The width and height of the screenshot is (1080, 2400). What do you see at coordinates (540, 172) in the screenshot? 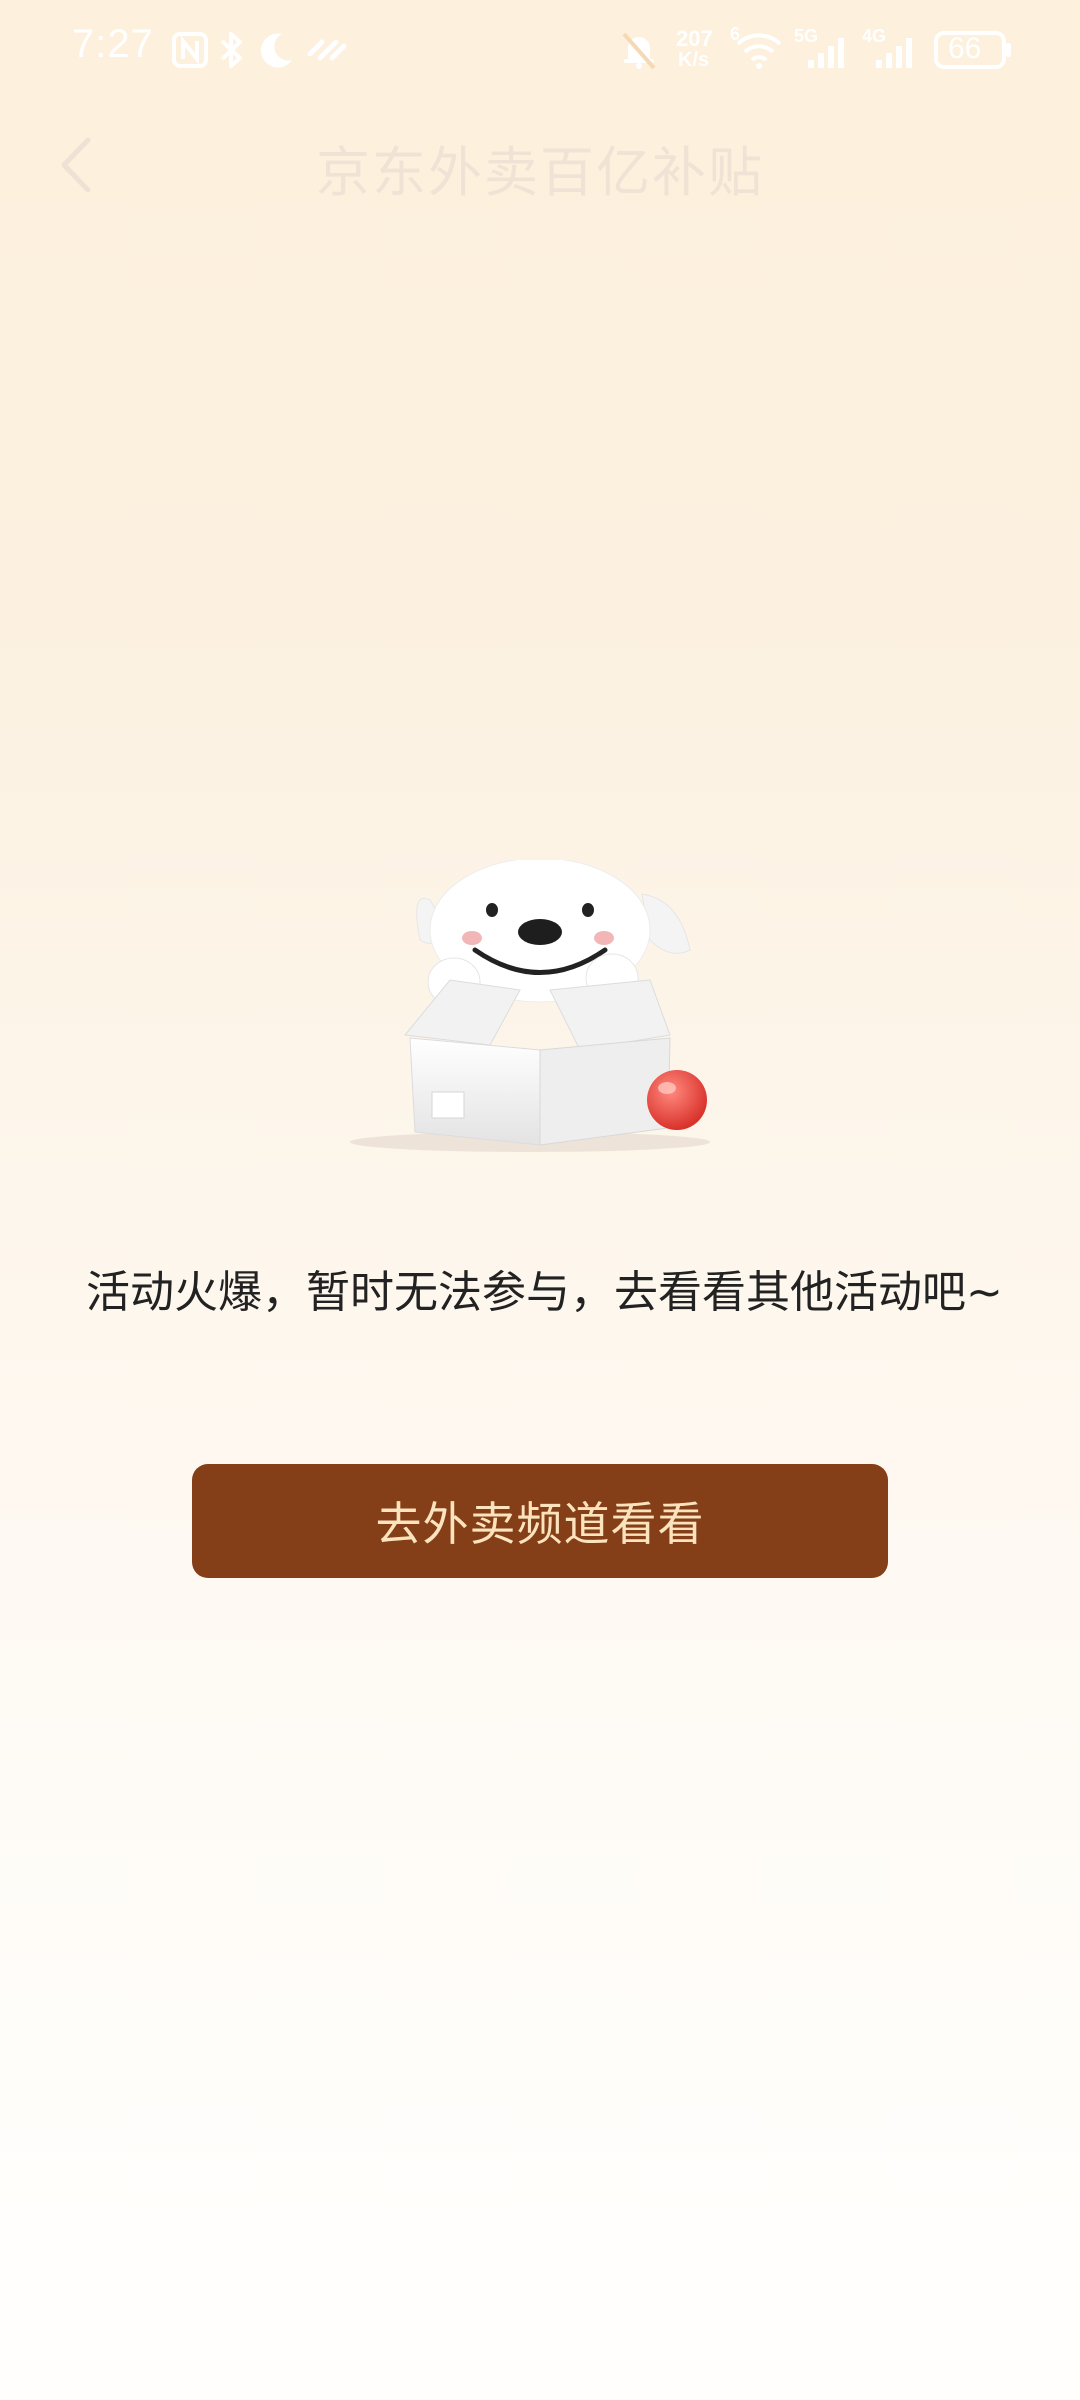
I see `page-title: 京东外卖百亿补贴` at bounding box center [540, 172].